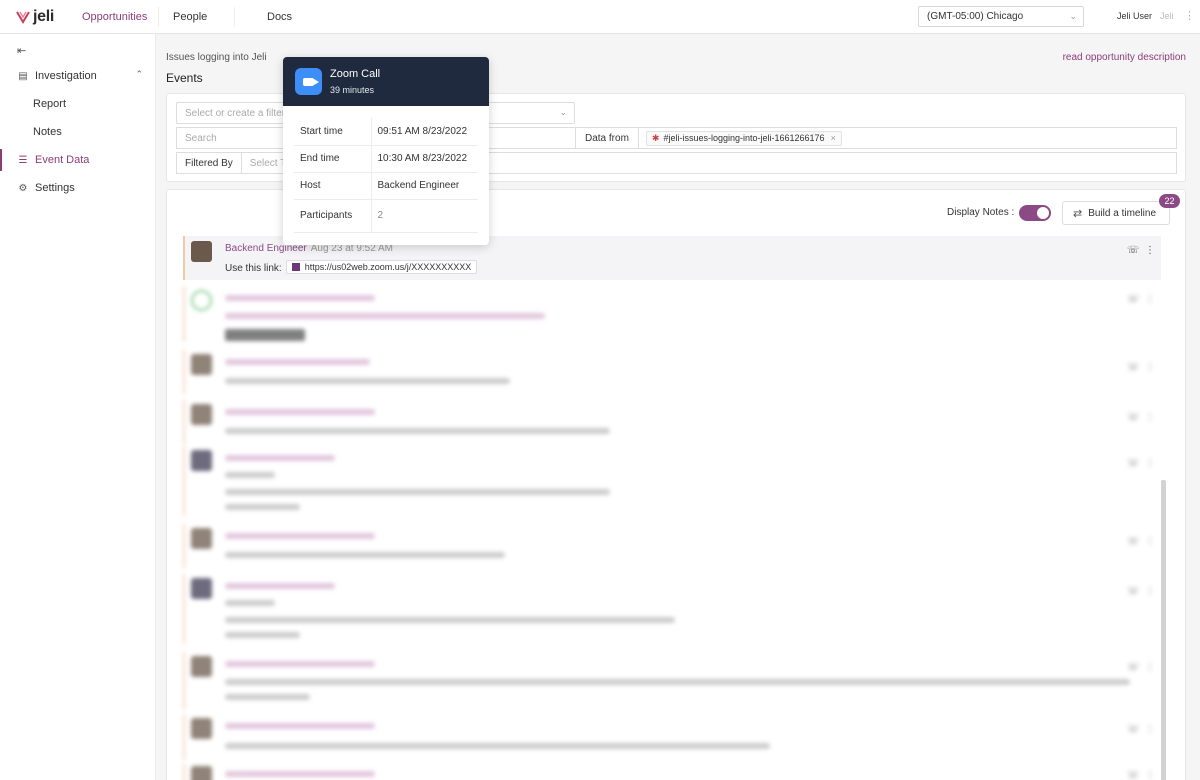 This screenshot has height=780, width=1200. What do you see at coordinates (1167, 16) in the screenshot?
I see `user-org: Jeli` at bounding box center [1167, 16].